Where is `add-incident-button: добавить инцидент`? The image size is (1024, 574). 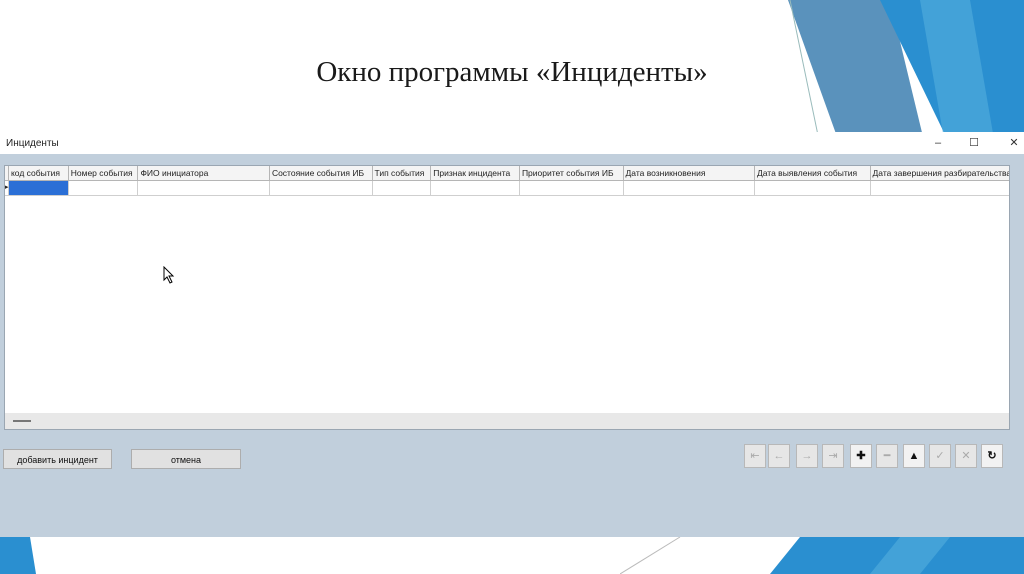
add-incident-button: добавить инцидент is located at coordinates (57, 459).